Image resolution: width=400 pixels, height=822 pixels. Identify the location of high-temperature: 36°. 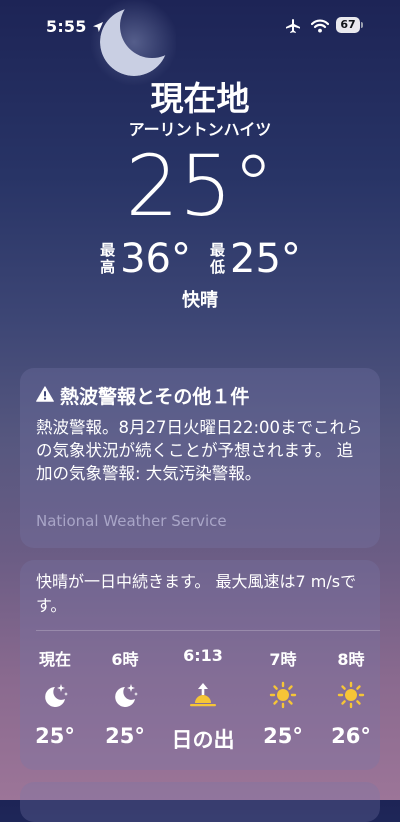
(155, 259).